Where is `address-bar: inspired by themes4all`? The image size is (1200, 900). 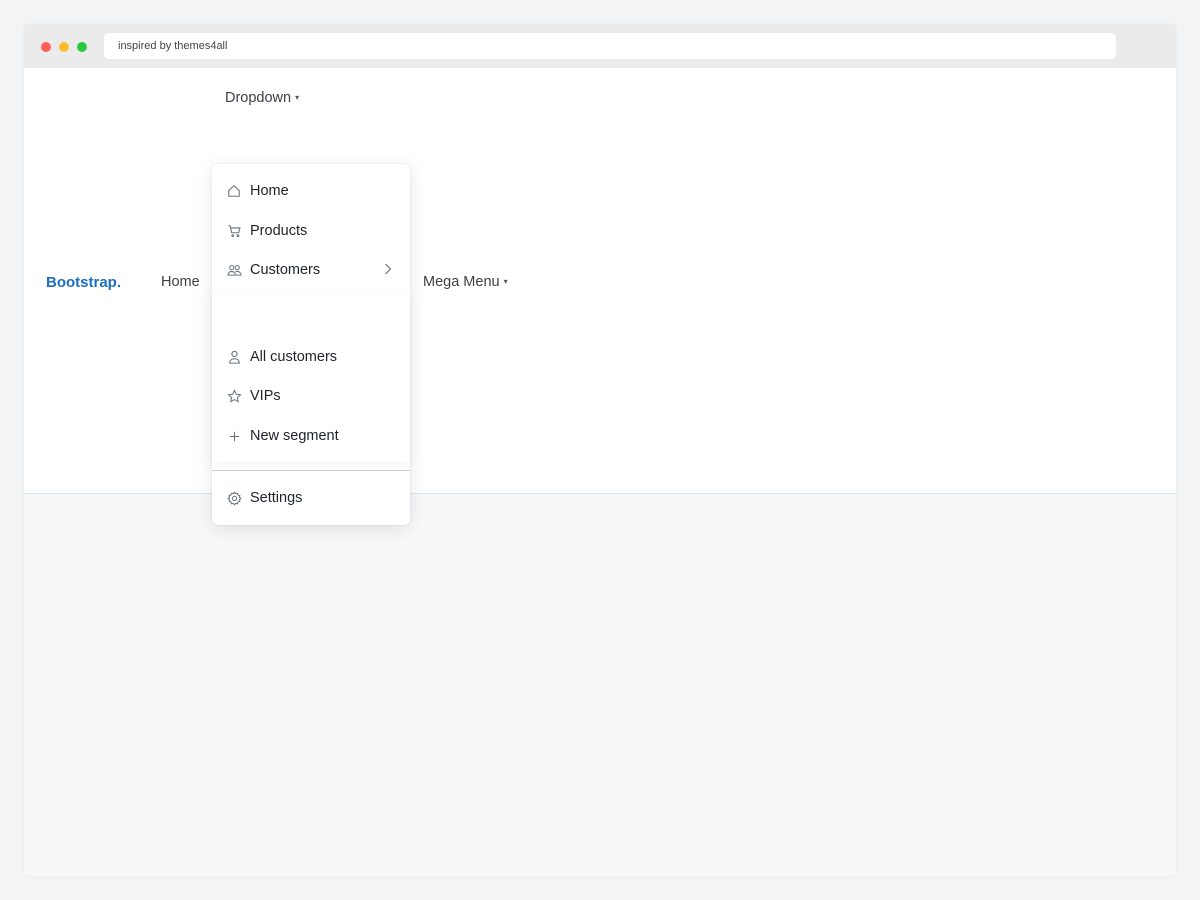 address-bar: inspired by themes4all is located at coordinates (610, 46).